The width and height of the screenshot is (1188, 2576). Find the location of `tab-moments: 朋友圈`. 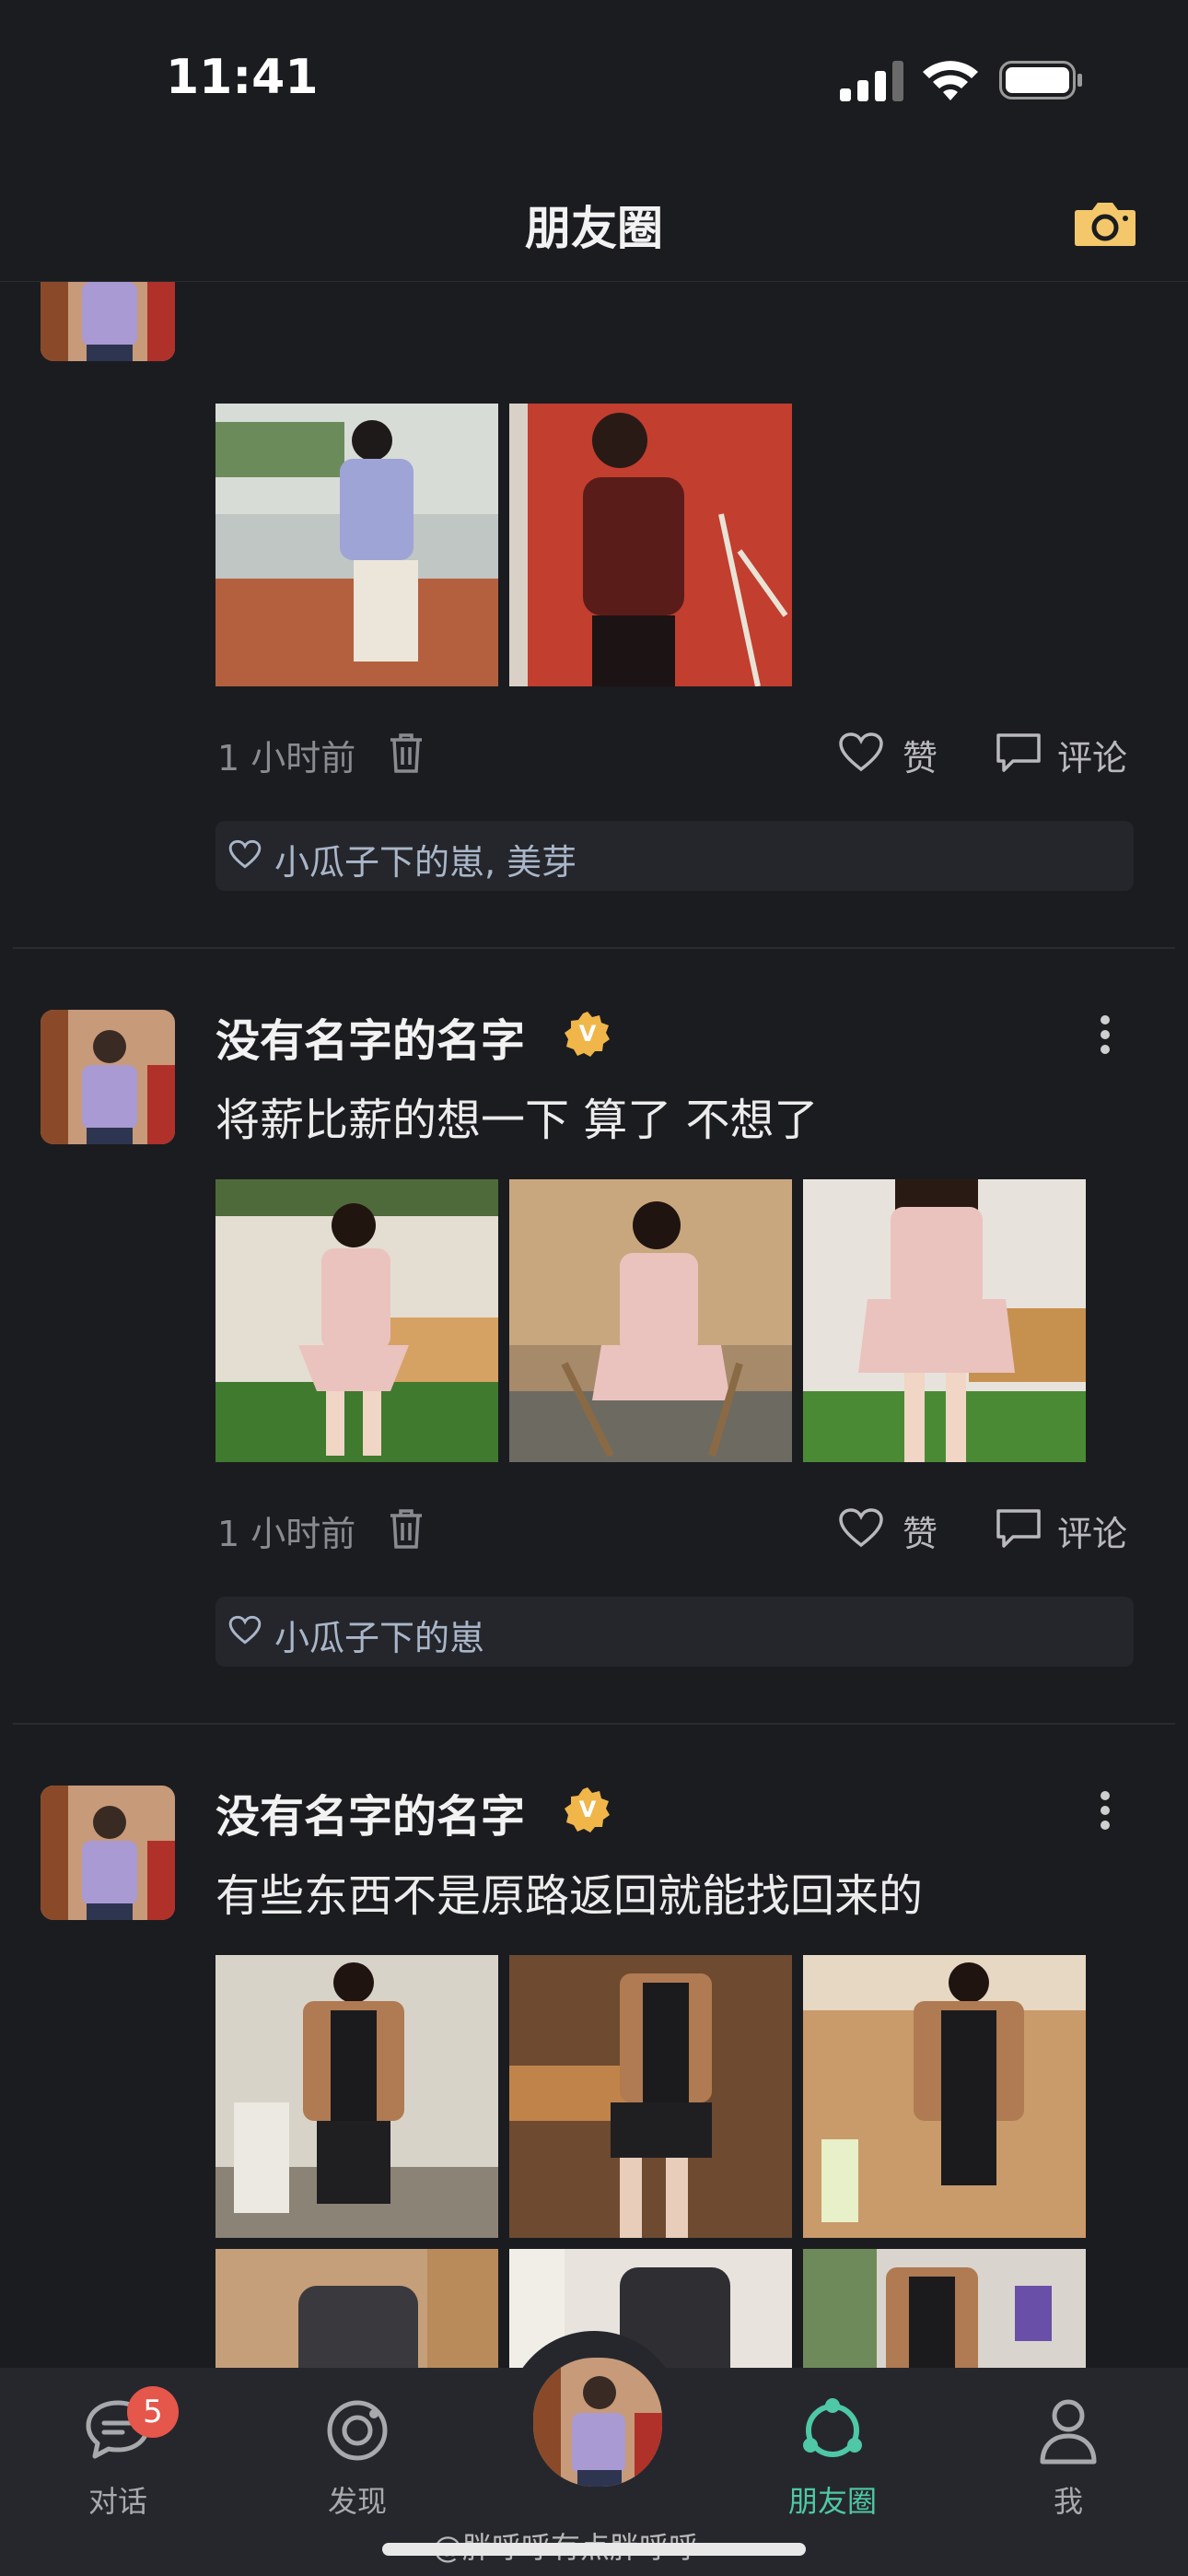

tab-moments: 朋友圈 is located at coordinates (832, 2452).